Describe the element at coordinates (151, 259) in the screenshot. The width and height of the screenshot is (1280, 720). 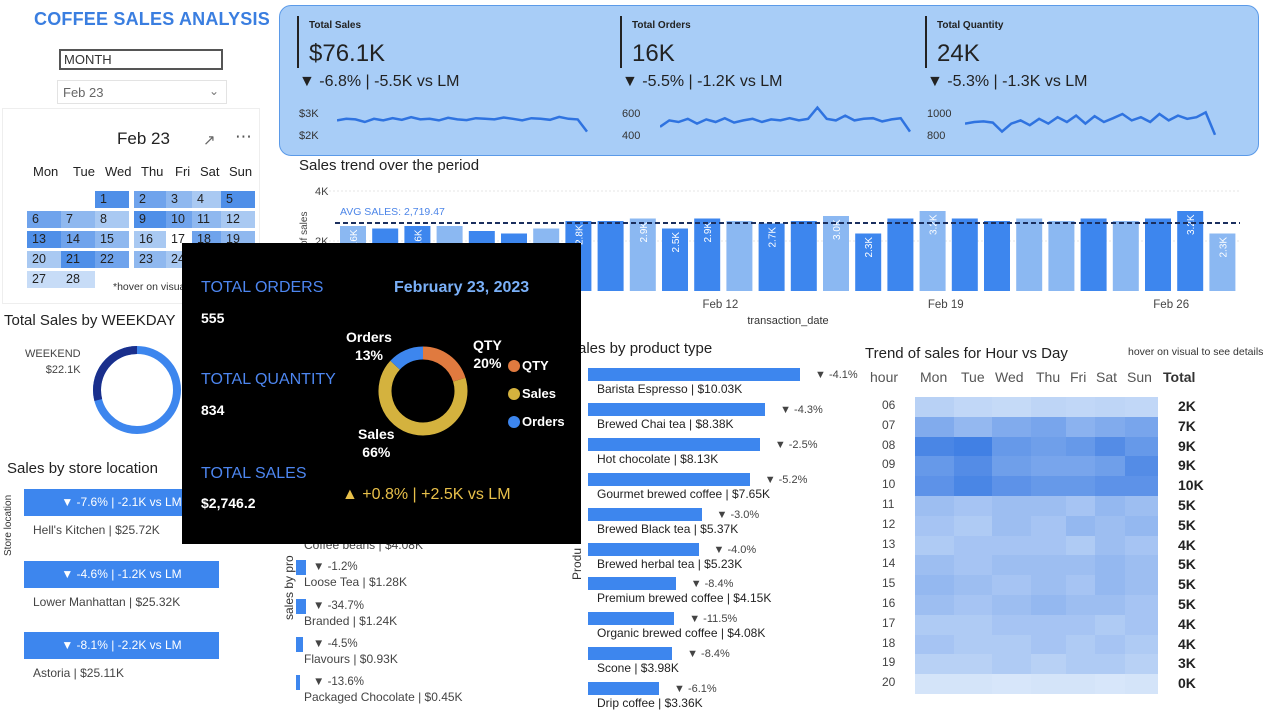
I see `calendar-day: 23` at that location.